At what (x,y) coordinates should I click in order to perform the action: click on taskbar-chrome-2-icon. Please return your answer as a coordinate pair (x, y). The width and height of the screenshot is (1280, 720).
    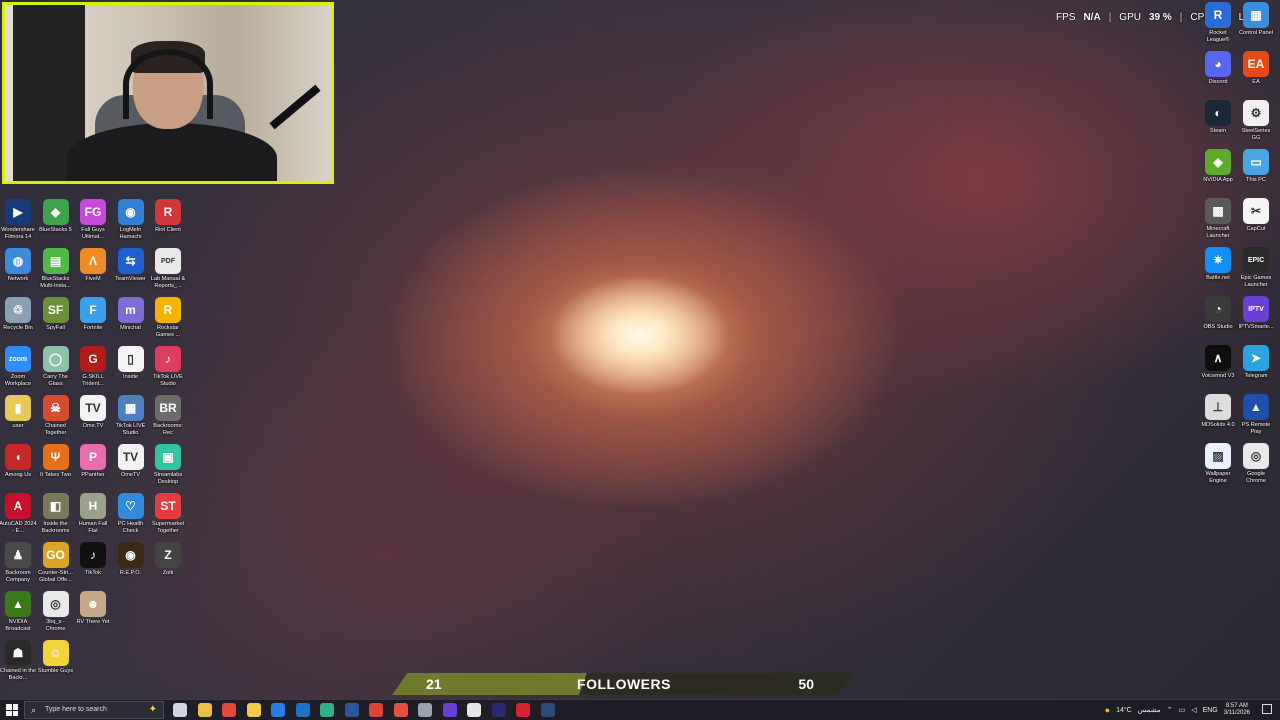
    Looking at the image, I should click on (376, 710).